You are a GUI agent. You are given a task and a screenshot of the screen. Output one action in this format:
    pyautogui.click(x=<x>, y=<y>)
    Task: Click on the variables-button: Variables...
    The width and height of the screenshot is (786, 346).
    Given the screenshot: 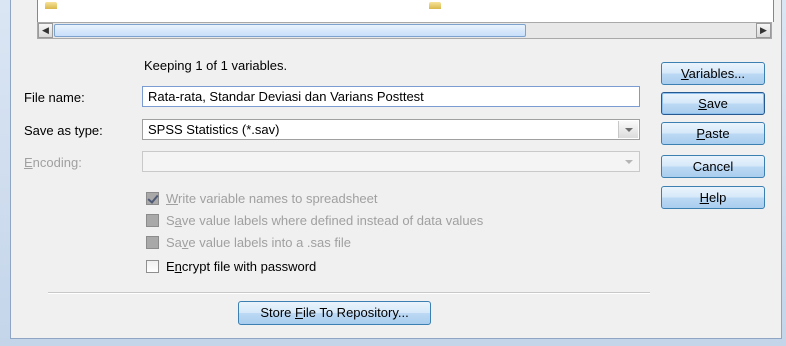 What is the action you would take?
    pyautogui.click(x=713, y=73)
    